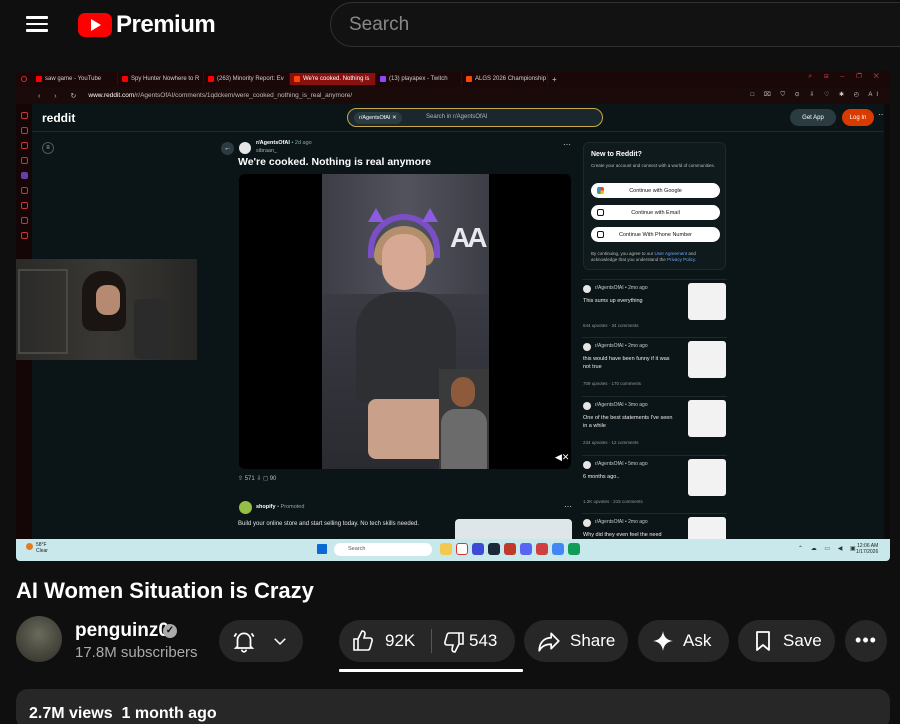 The image size is (900, 724). Describe the element at coordinates (576, 641) in the screenshot. I see `share-button: Share` at that location.